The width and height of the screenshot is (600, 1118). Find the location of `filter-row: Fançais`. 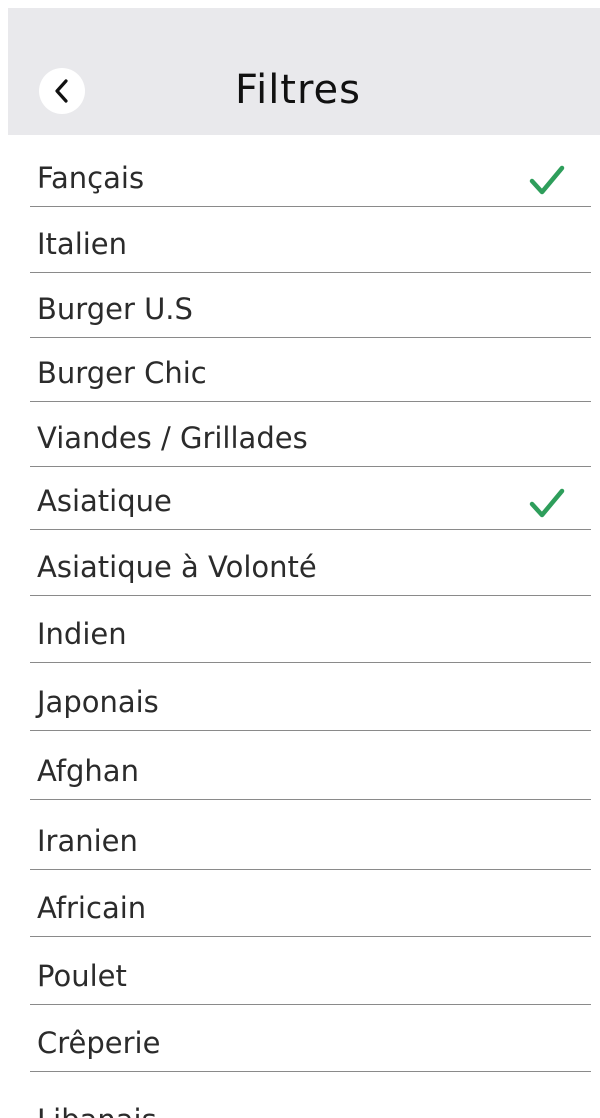

filter-row: Fançais is located at coordinates (310, 171).